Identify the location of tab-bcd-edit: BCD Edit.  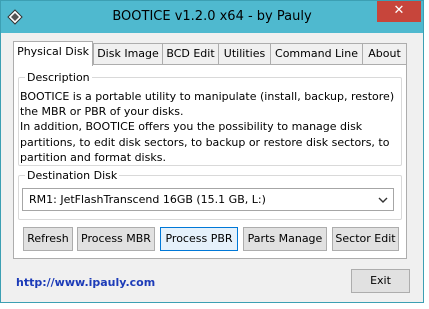
(190, 53).